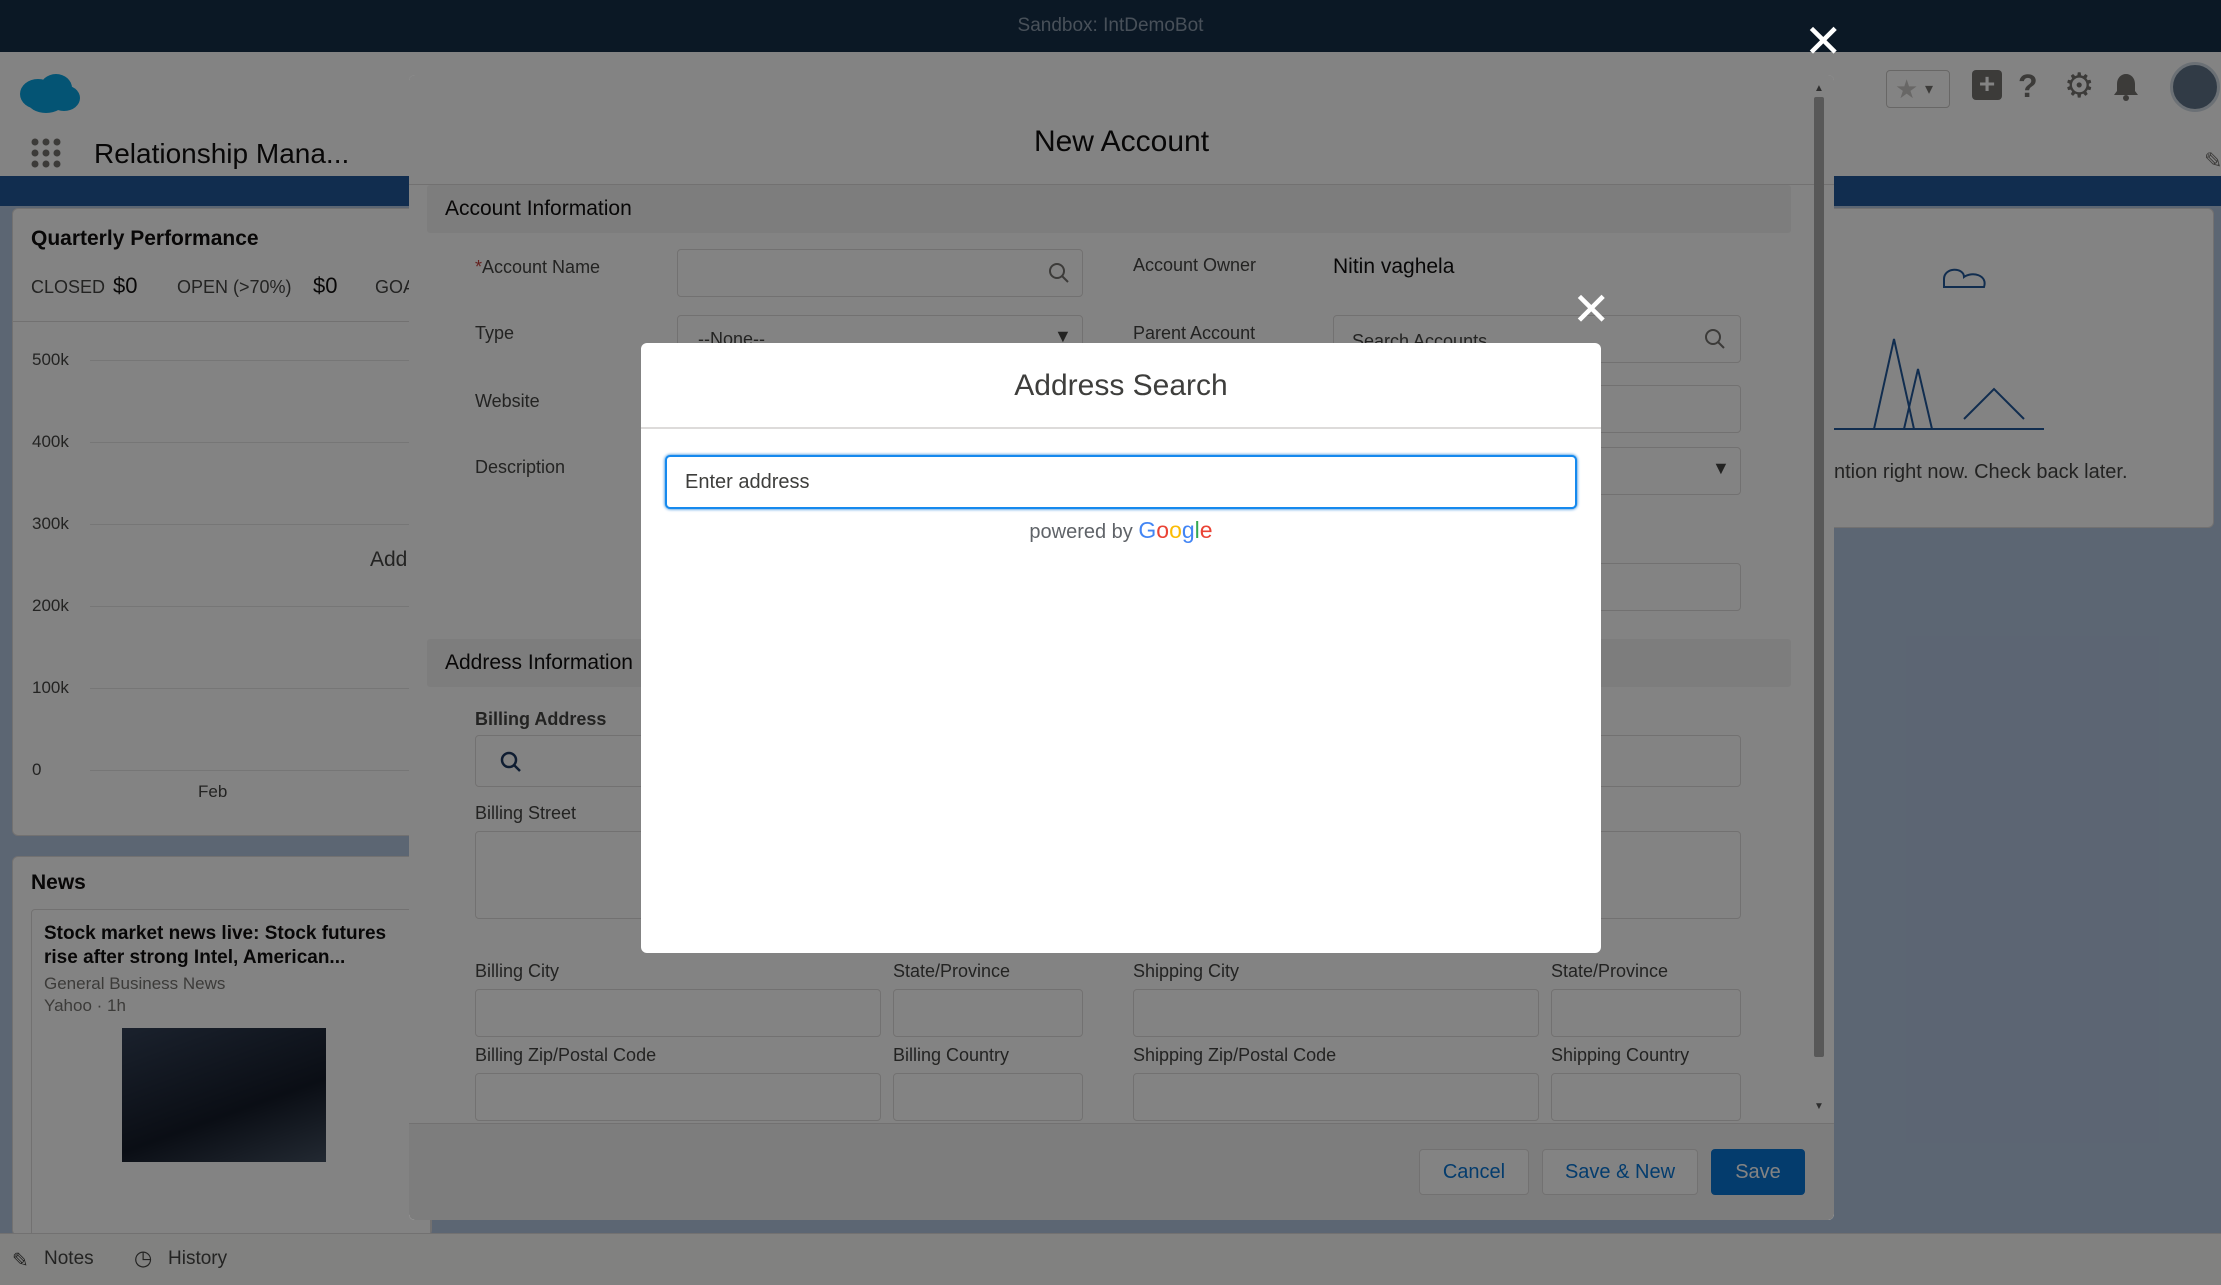  Describe the element at coordinates (1121, 482) in the screenshot. I see `address-search-input` at that location.